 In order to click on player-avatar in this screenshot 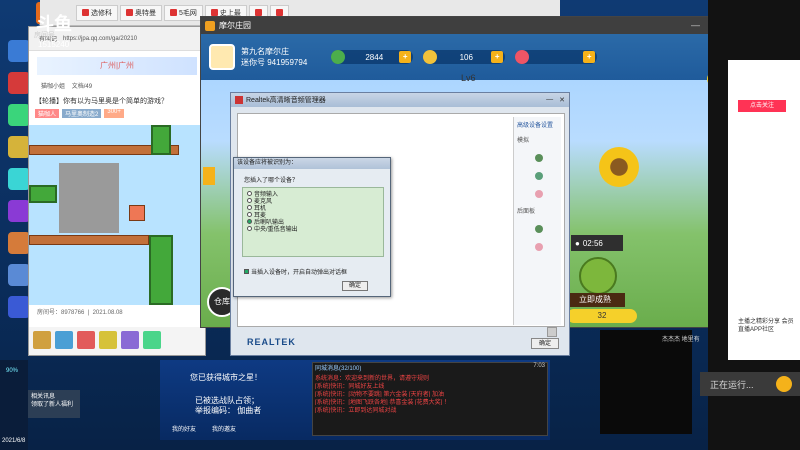, I will do `click(222, 57)`.